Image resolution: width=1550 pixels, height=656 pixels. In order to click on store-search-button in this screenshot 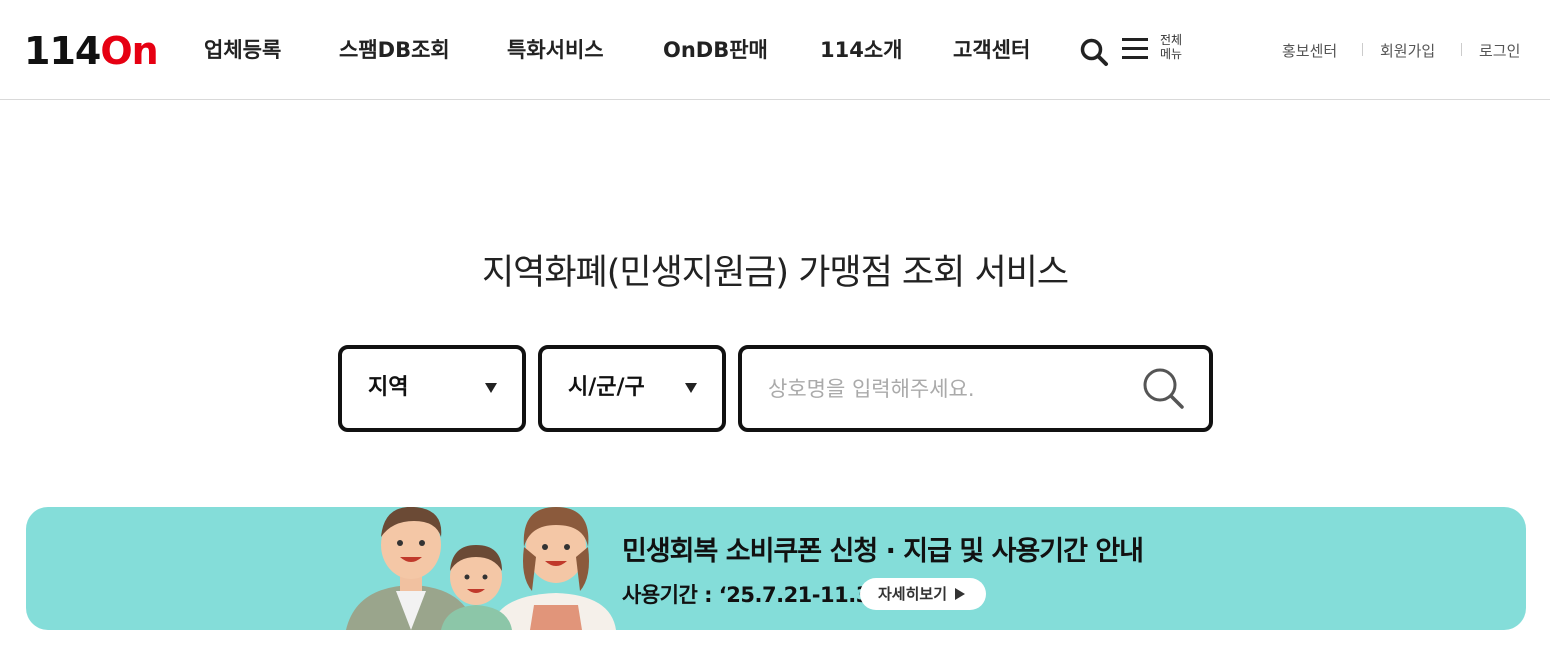, I will do `click(1164, 389)`.